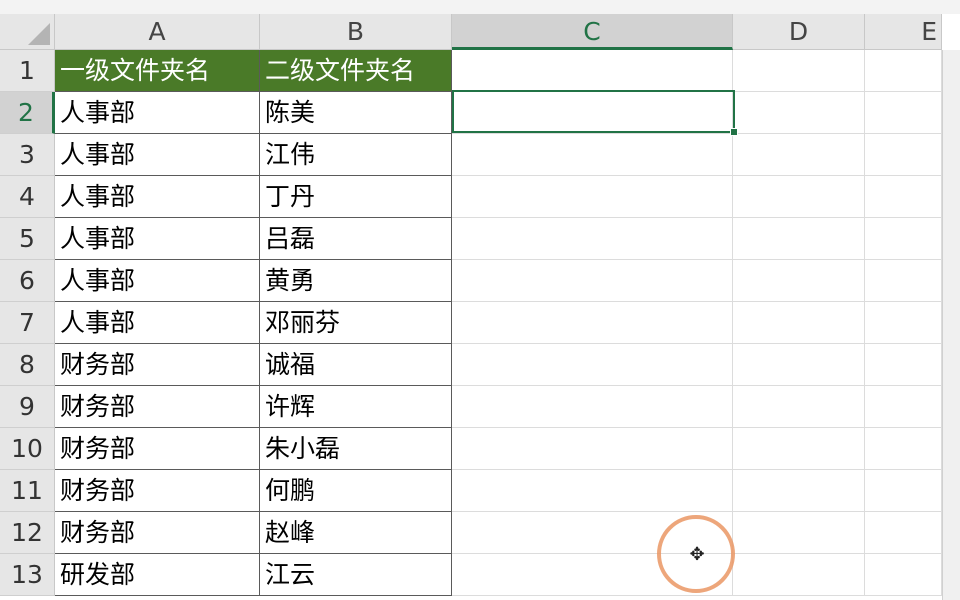  What do you see at coordinates (27, 449) in the screenshot?
I see `row-header-10: 10` at bounding box center [27, 449].